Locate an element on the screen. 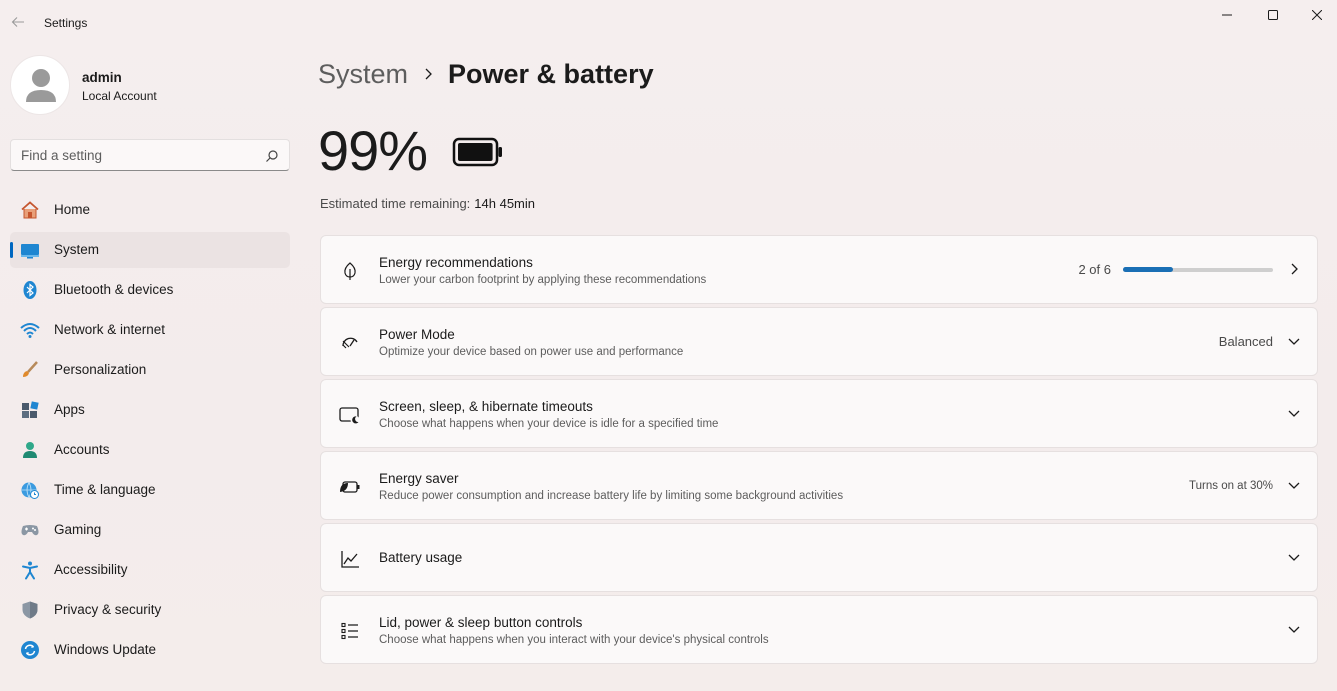  home-icon is located at coordinates (30, 210).